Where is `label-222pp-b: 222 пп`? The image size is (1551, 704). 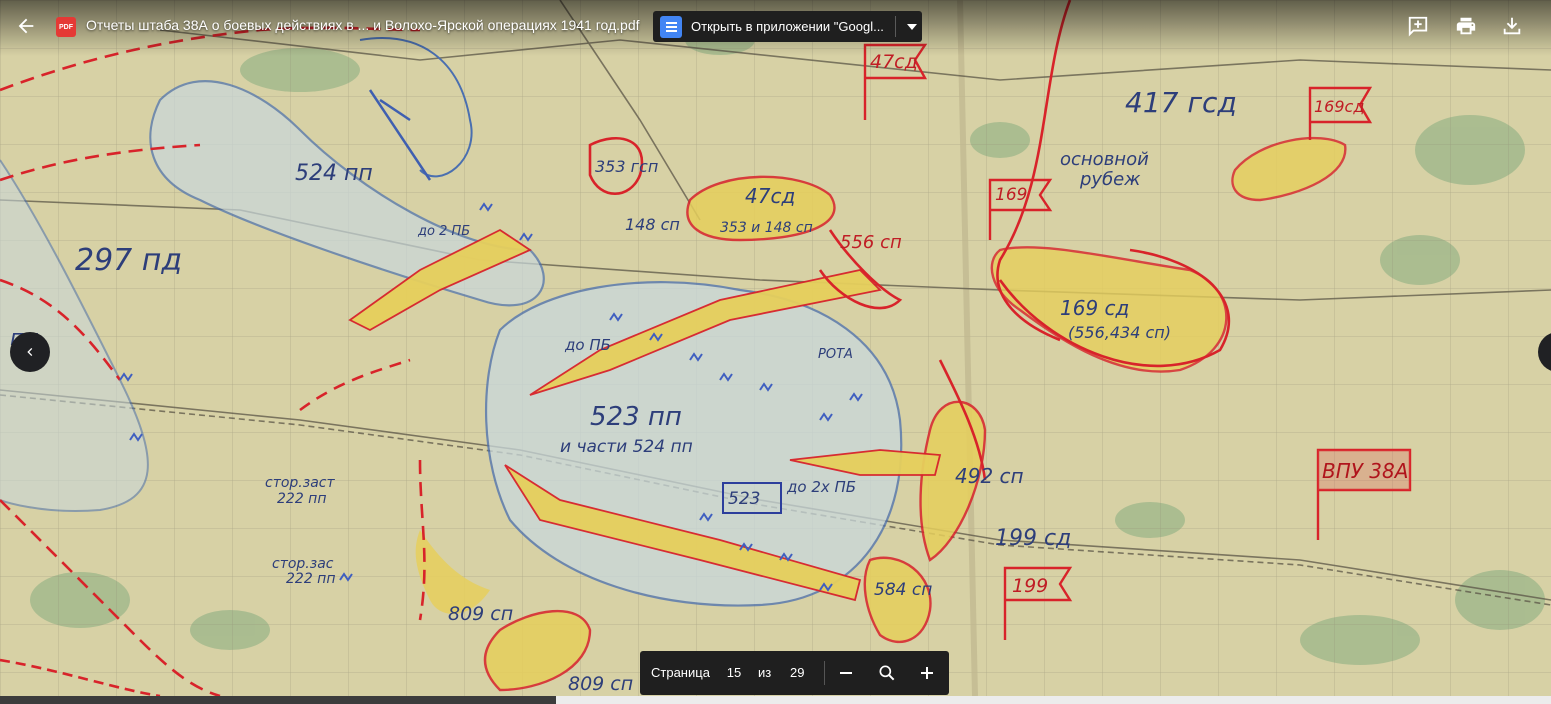
label-222pp-b: 222 пп is located at coordinates (310, 579).